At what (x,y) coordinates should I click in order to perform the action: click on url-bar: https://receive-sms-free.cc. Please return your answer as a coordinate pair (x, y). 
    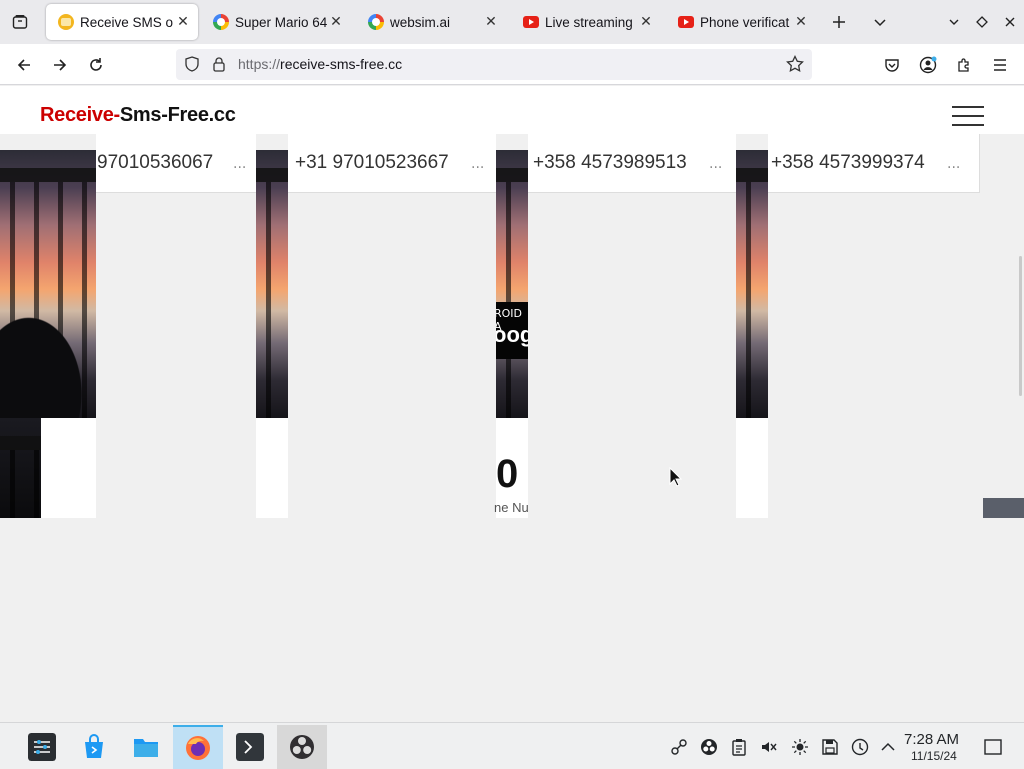
    Looking at the image, I should click on (494, 64).